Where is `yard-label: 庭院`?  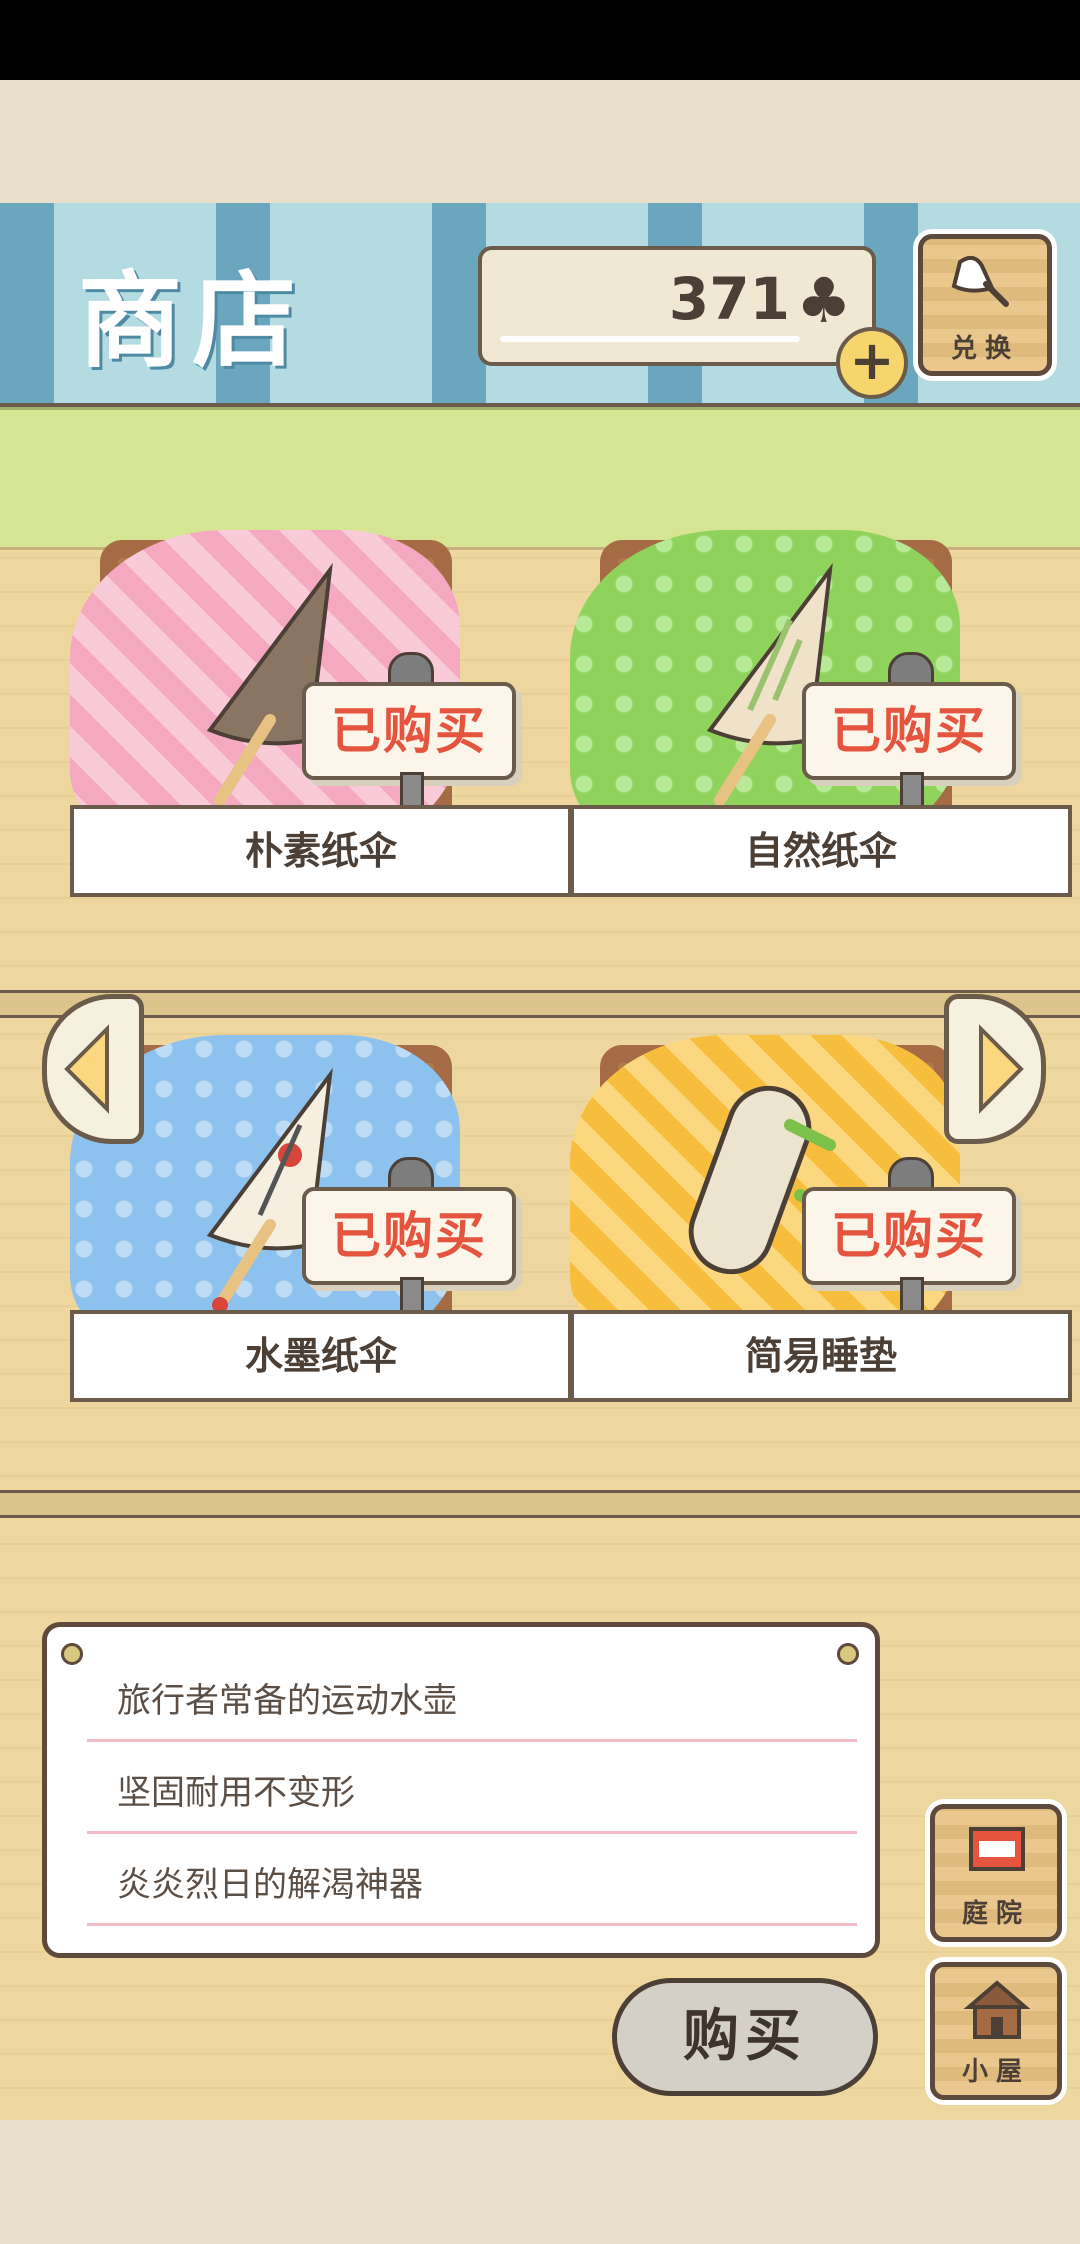 yard-label: 庭院 is located at coordinates (995, 1914).